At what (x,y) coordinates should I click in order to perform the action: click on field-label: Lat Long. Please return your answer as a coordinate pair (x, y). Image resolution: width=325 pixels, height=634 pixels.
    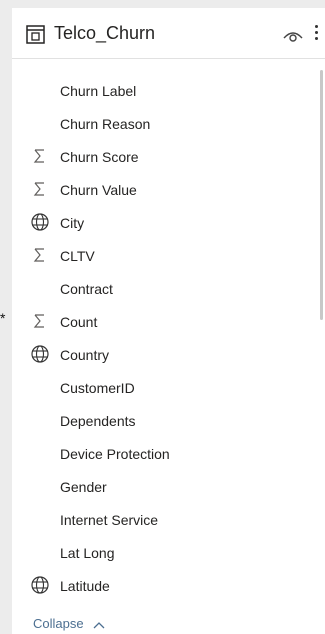
    Looking at the image, I should click on (87, 553).